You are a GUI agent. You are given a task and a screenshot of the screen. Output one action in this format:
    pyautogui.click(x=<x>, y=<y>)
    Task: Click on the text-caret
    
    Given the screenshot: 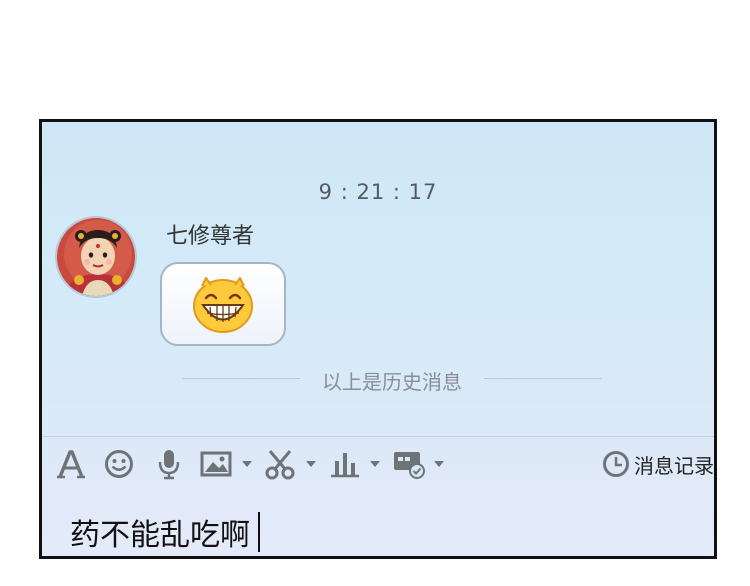 What is the action you would take?
    pyautogui.click(x=259, y=532)
    